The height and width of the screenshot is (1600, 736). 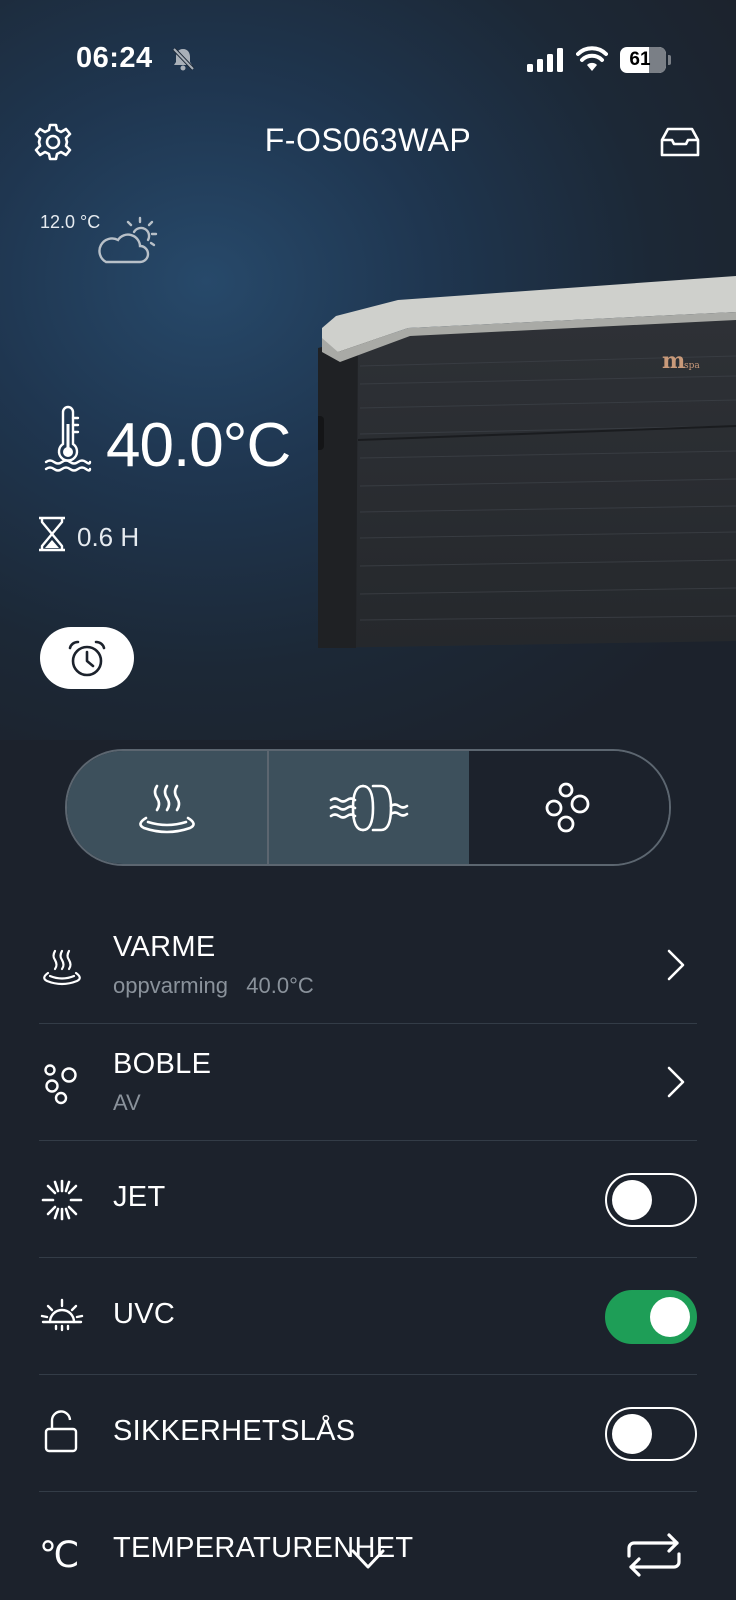 I want to click on mode-bubble-button, so click(x=569, y=807).